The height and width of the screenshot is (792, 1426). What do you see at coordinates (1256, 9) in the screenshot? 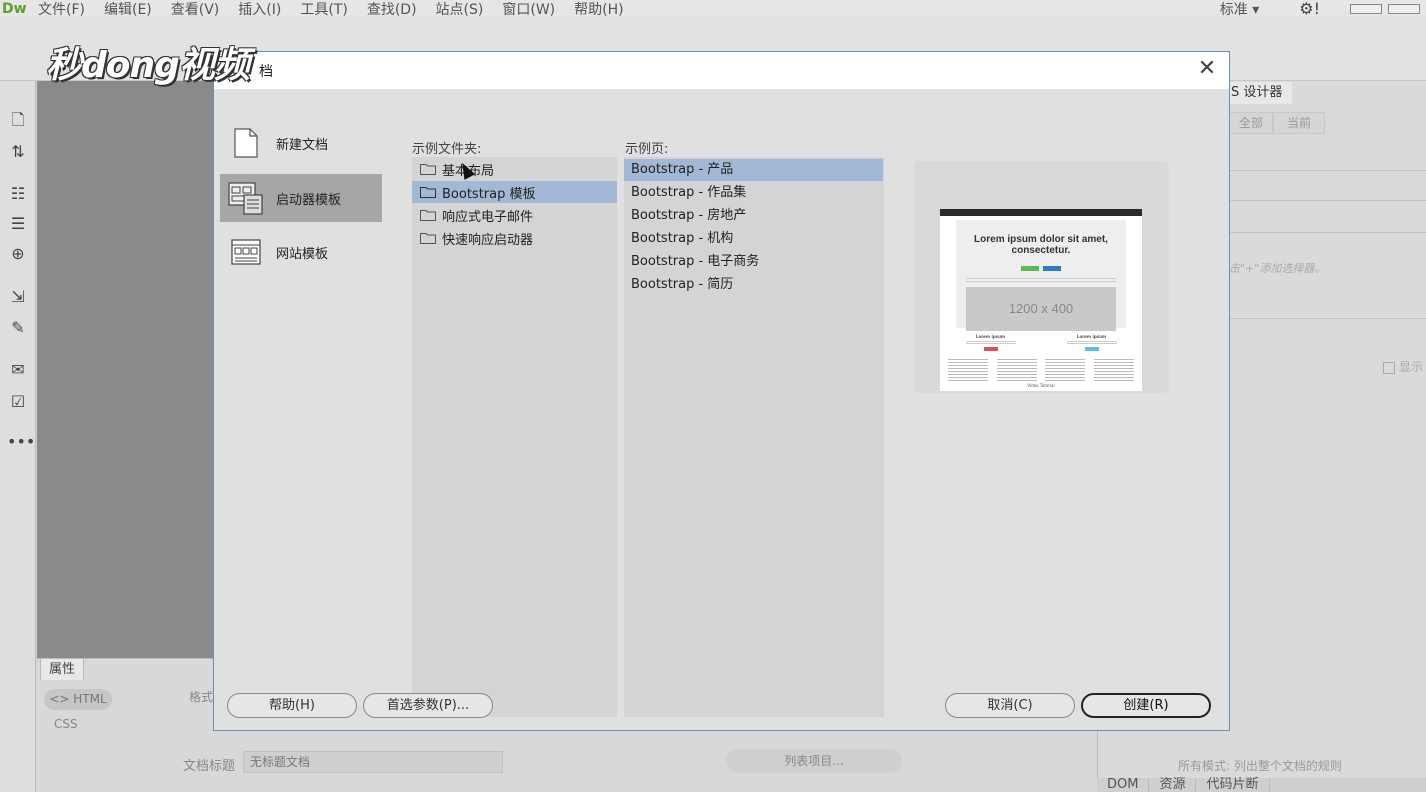
I see `chevron-down-icon: ▾` at bounding box center [1256, 9].